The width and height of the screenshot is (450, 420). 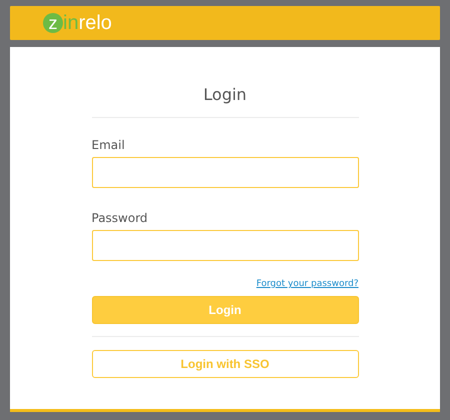 I want to click on email-field, so click(x=225, y=172).